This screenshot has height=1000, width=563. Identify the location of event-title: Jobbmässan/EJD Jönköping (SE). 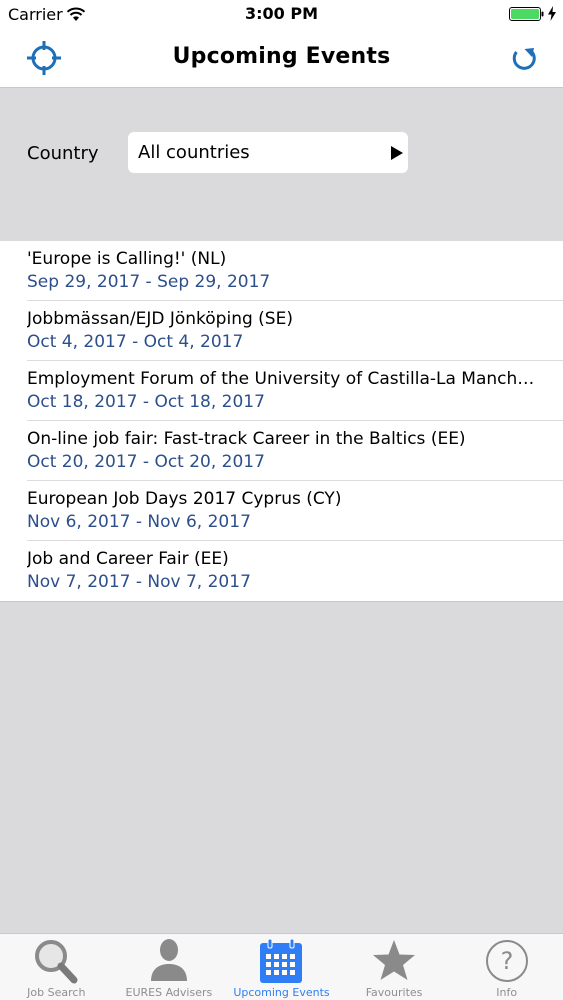
(160, 319).